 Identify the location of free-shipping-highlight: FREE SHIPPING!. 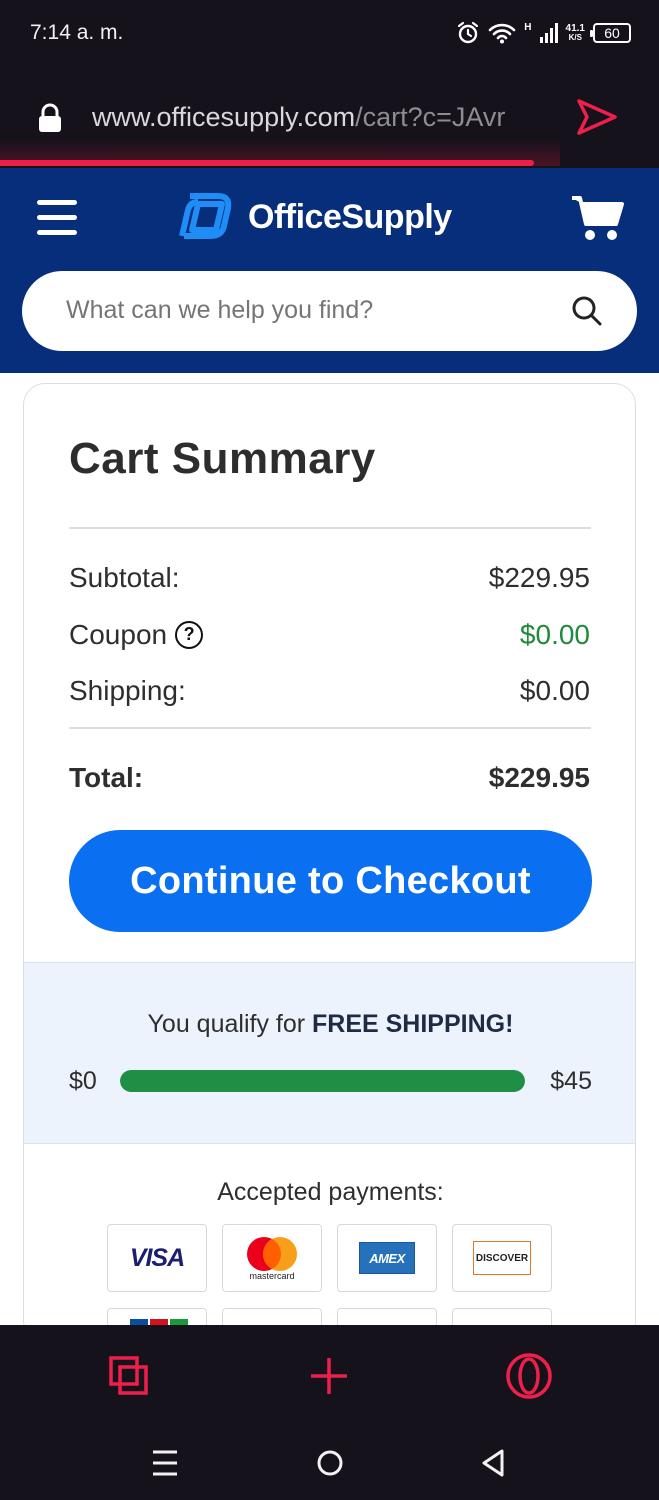
(413, 1024).